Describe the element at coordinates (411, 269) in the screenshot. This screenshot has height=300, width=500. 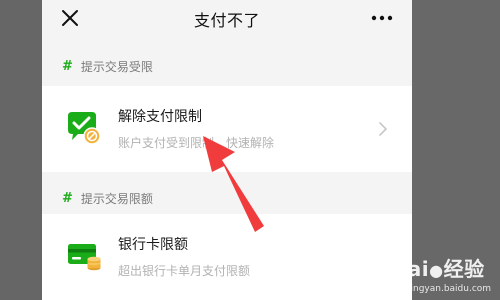
I see `watermark-brand-text: Bai` at that location.